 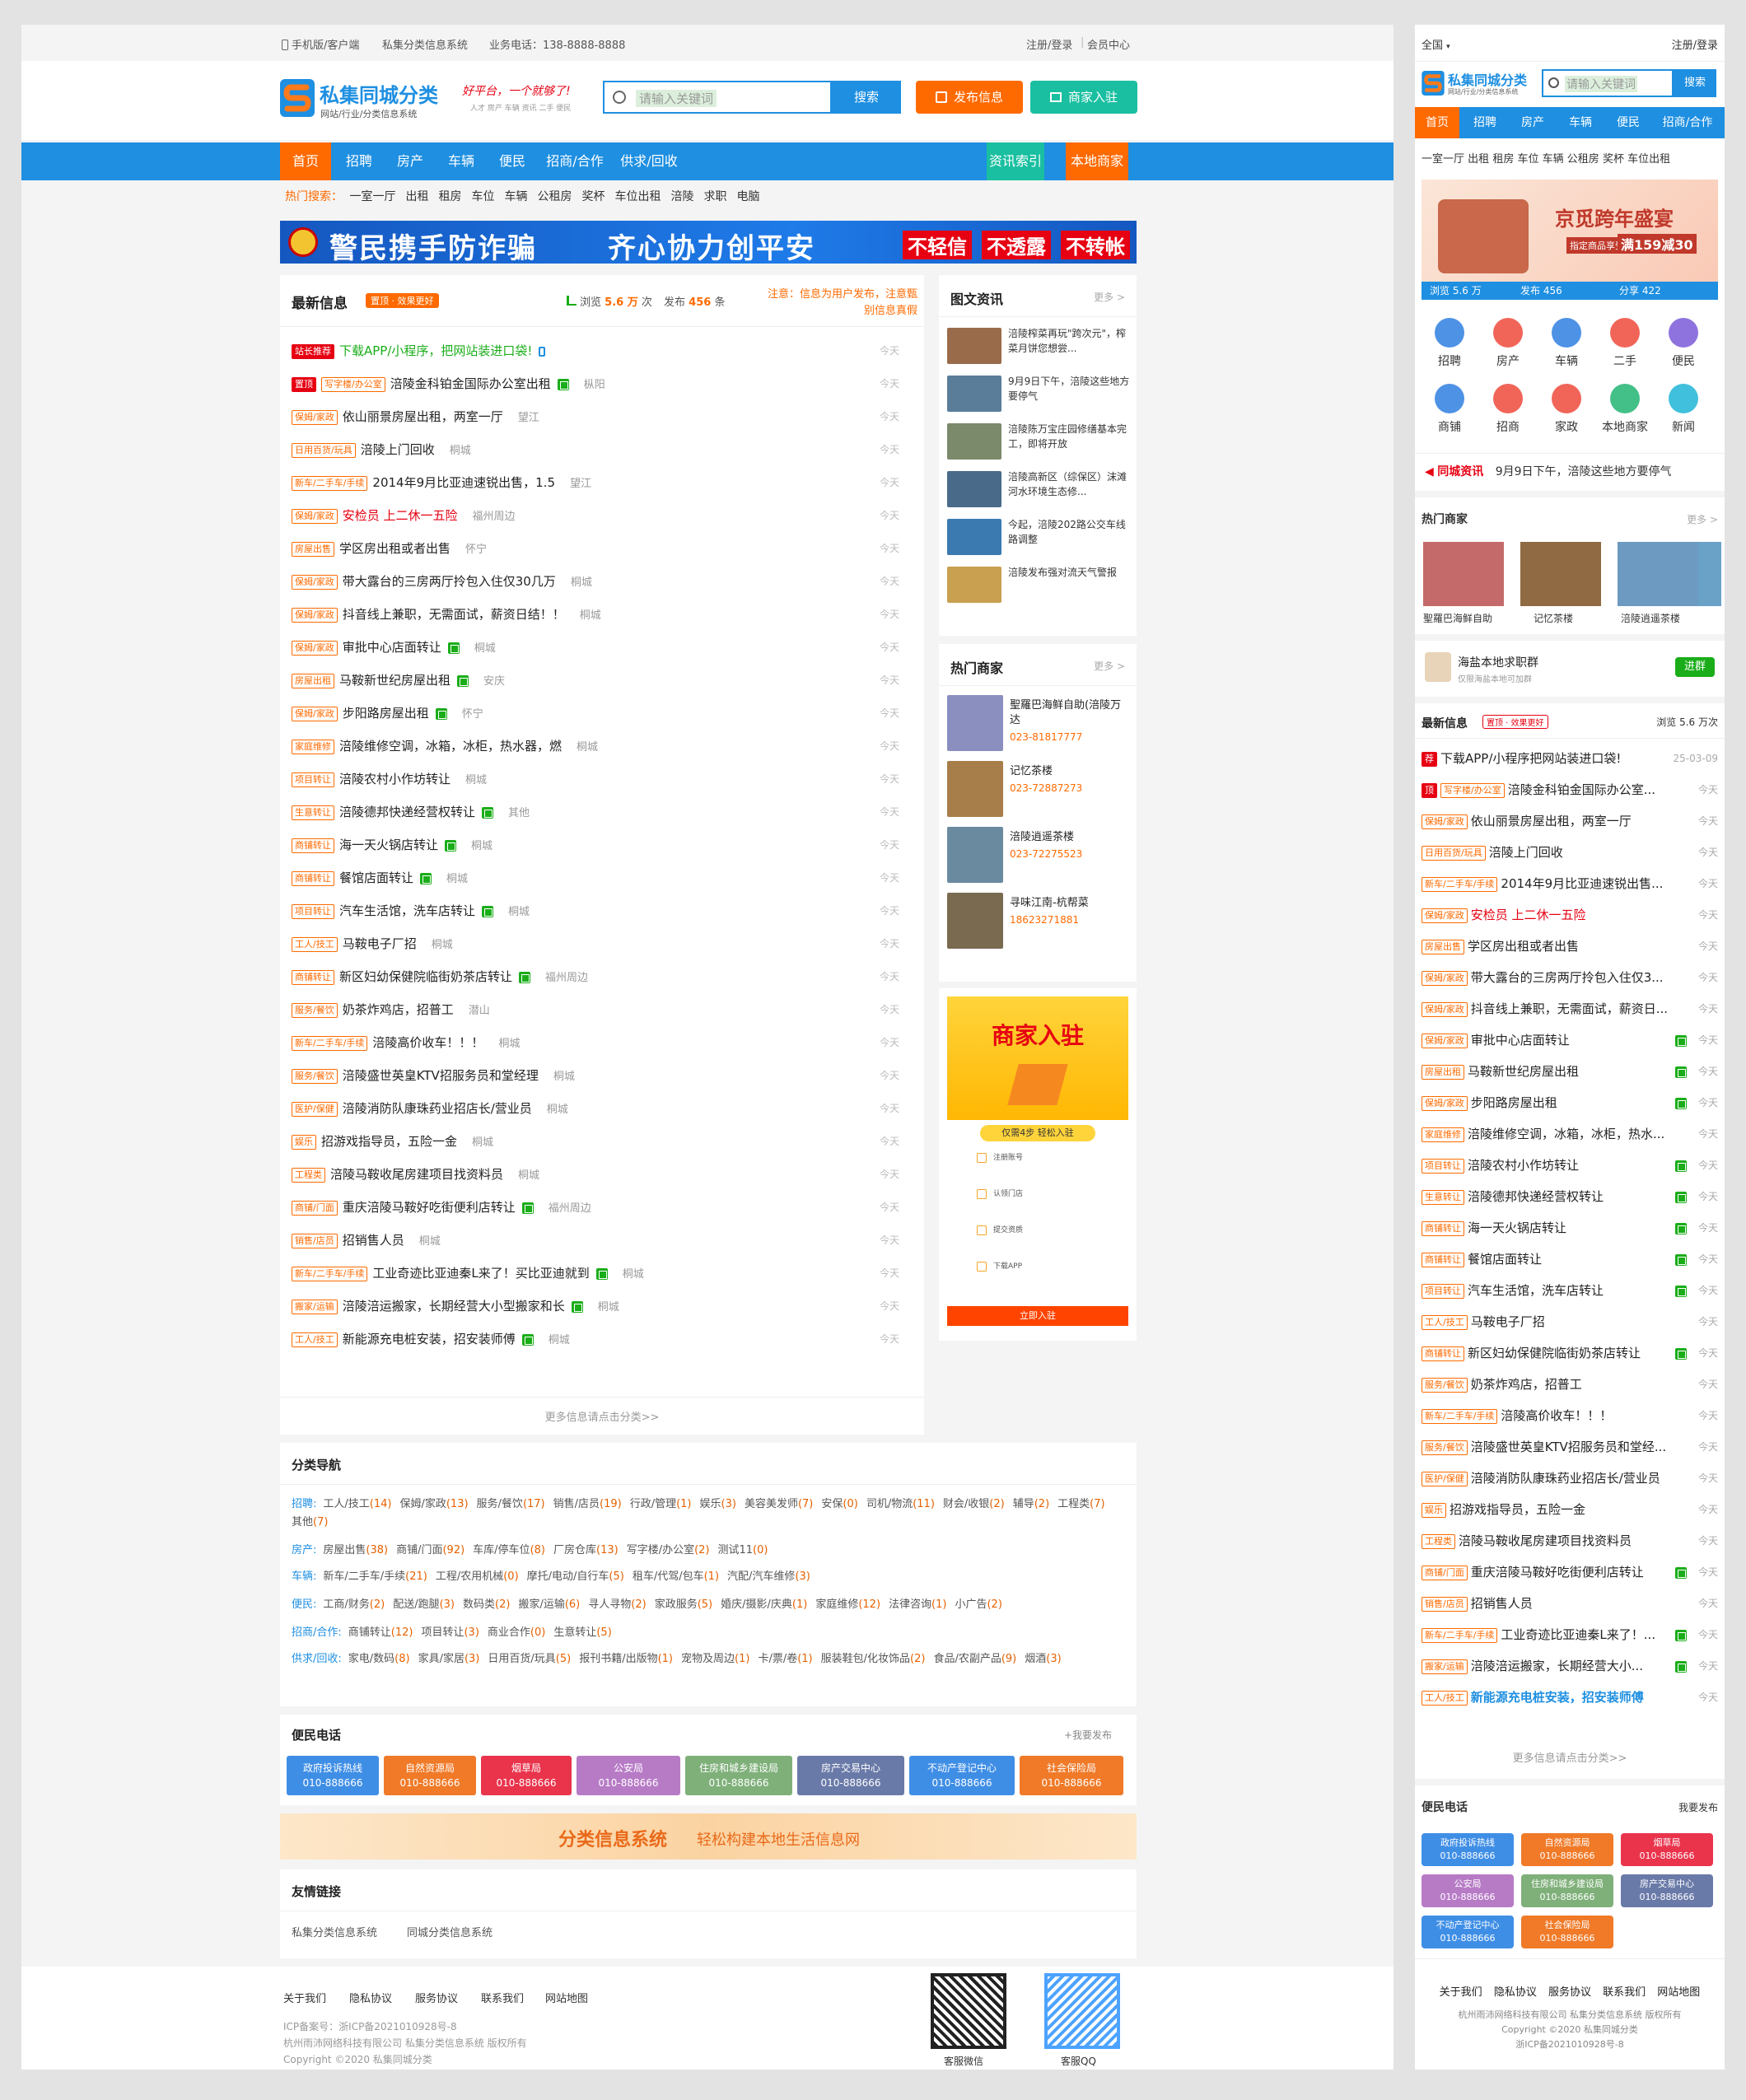 What do you see at coordinates (1570, 1666) in the screenshot?
I see `list-item: 搬家/运输 涪陵涪运搬家，长期经营大小... 今天` at bounding box center [1570, 1666].